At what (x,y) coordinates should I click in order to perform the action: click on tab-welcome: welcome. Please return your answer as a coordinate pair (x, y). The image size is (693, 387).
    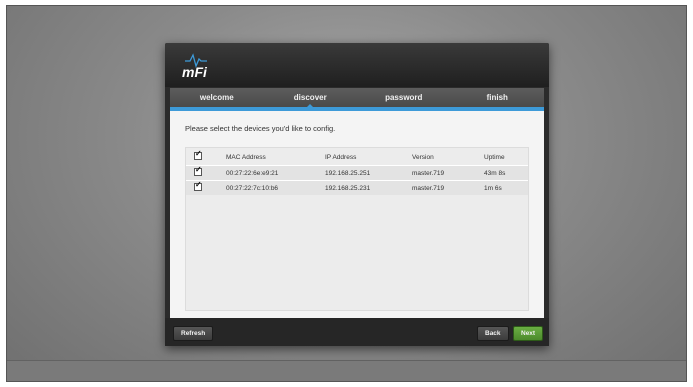
    Looking at the image, I should click on (217, 97).